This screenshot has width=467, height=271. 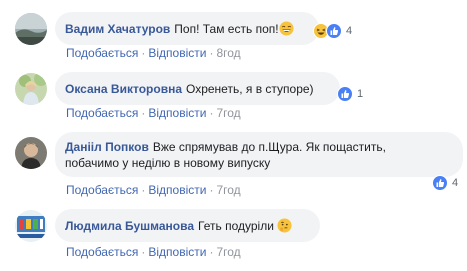 What do you see at coordinates (123, 89) in the screenshot?
I see `comment-author: Оксана Викторовна` at bounding box center [123, 89].